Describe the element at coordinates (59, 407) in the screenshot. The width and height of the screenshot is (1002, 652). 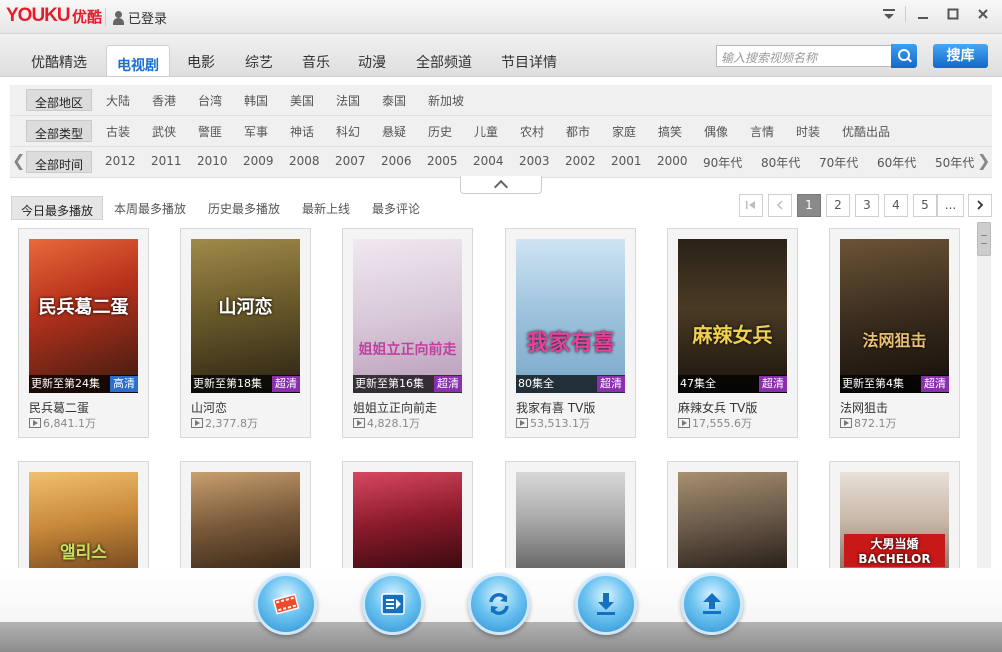
I see `card-title: 民兵葛二蛋` at that location.